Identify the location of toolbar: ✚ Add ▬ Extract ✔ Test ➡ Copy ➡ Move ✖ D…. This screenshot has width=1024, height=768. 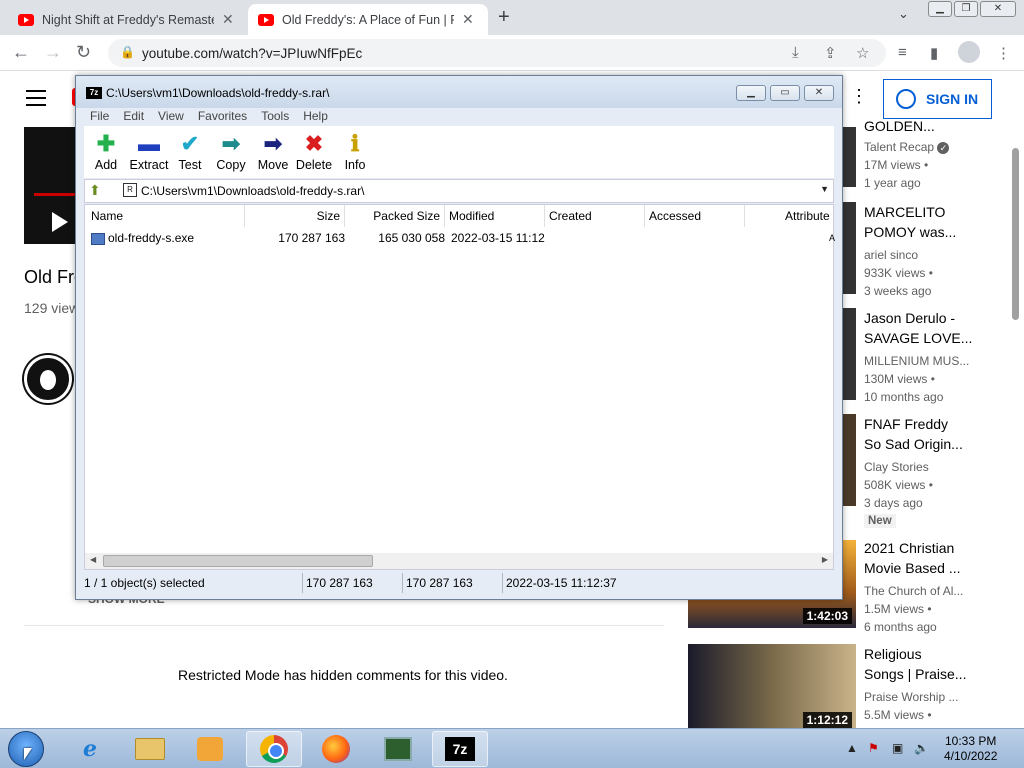
(459, 152).